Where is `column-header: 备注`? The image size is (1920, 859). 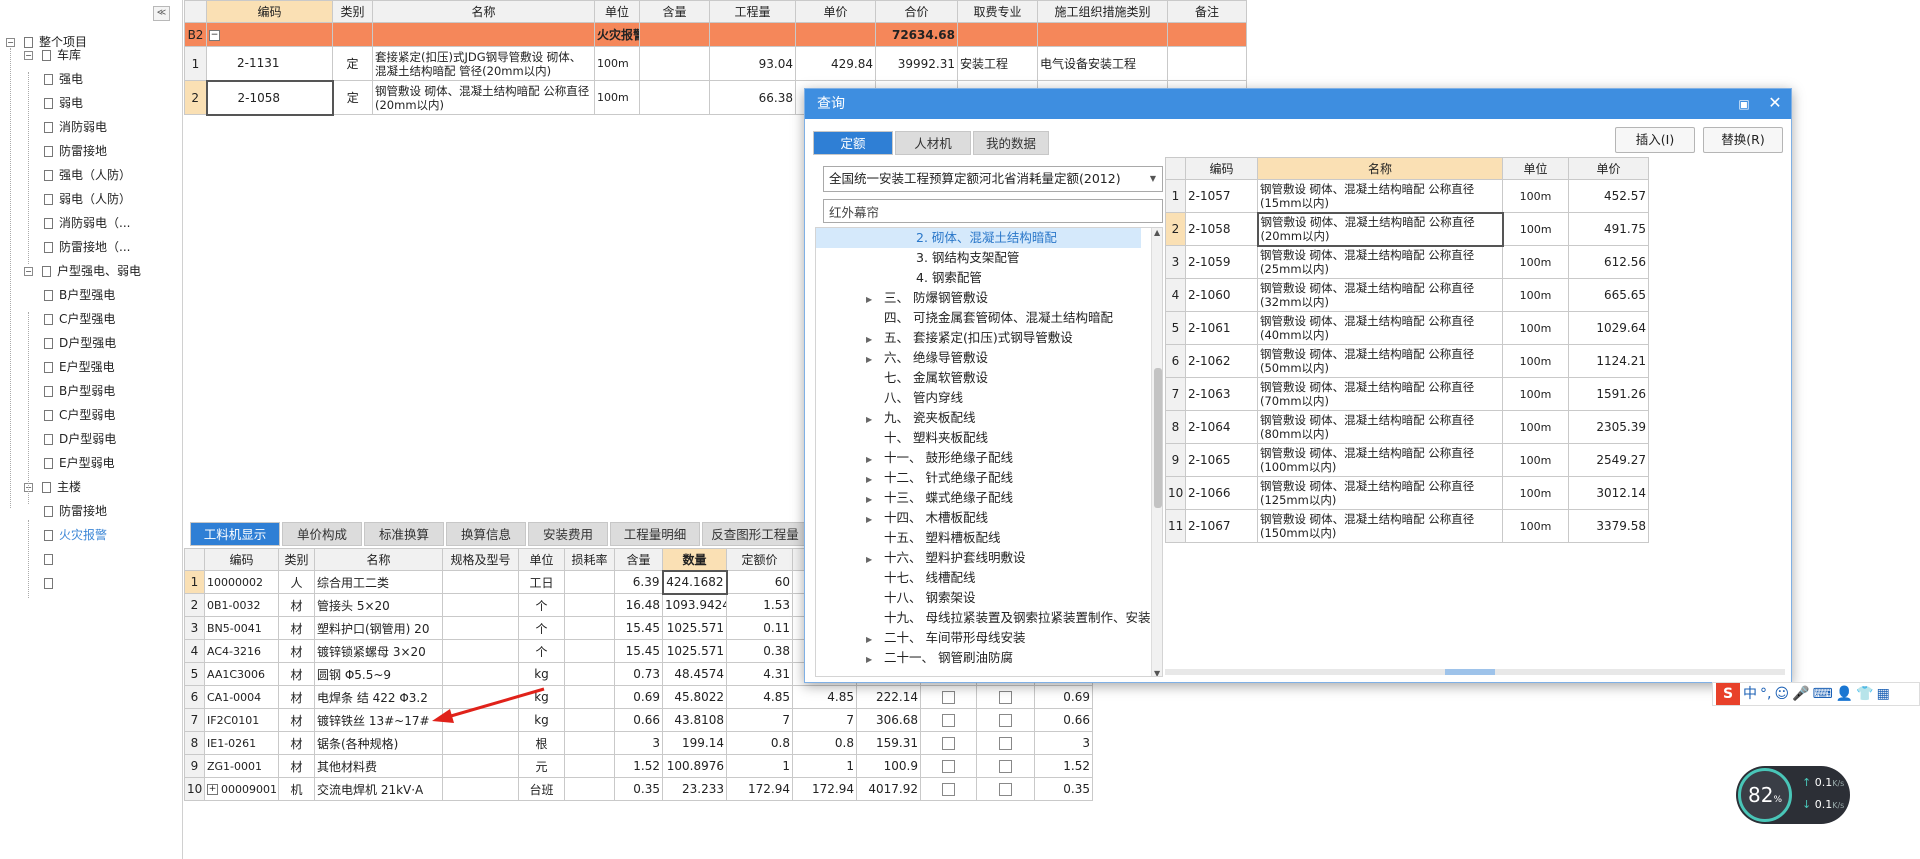 column-header: 备注 is located at coordinates (1207, 11).